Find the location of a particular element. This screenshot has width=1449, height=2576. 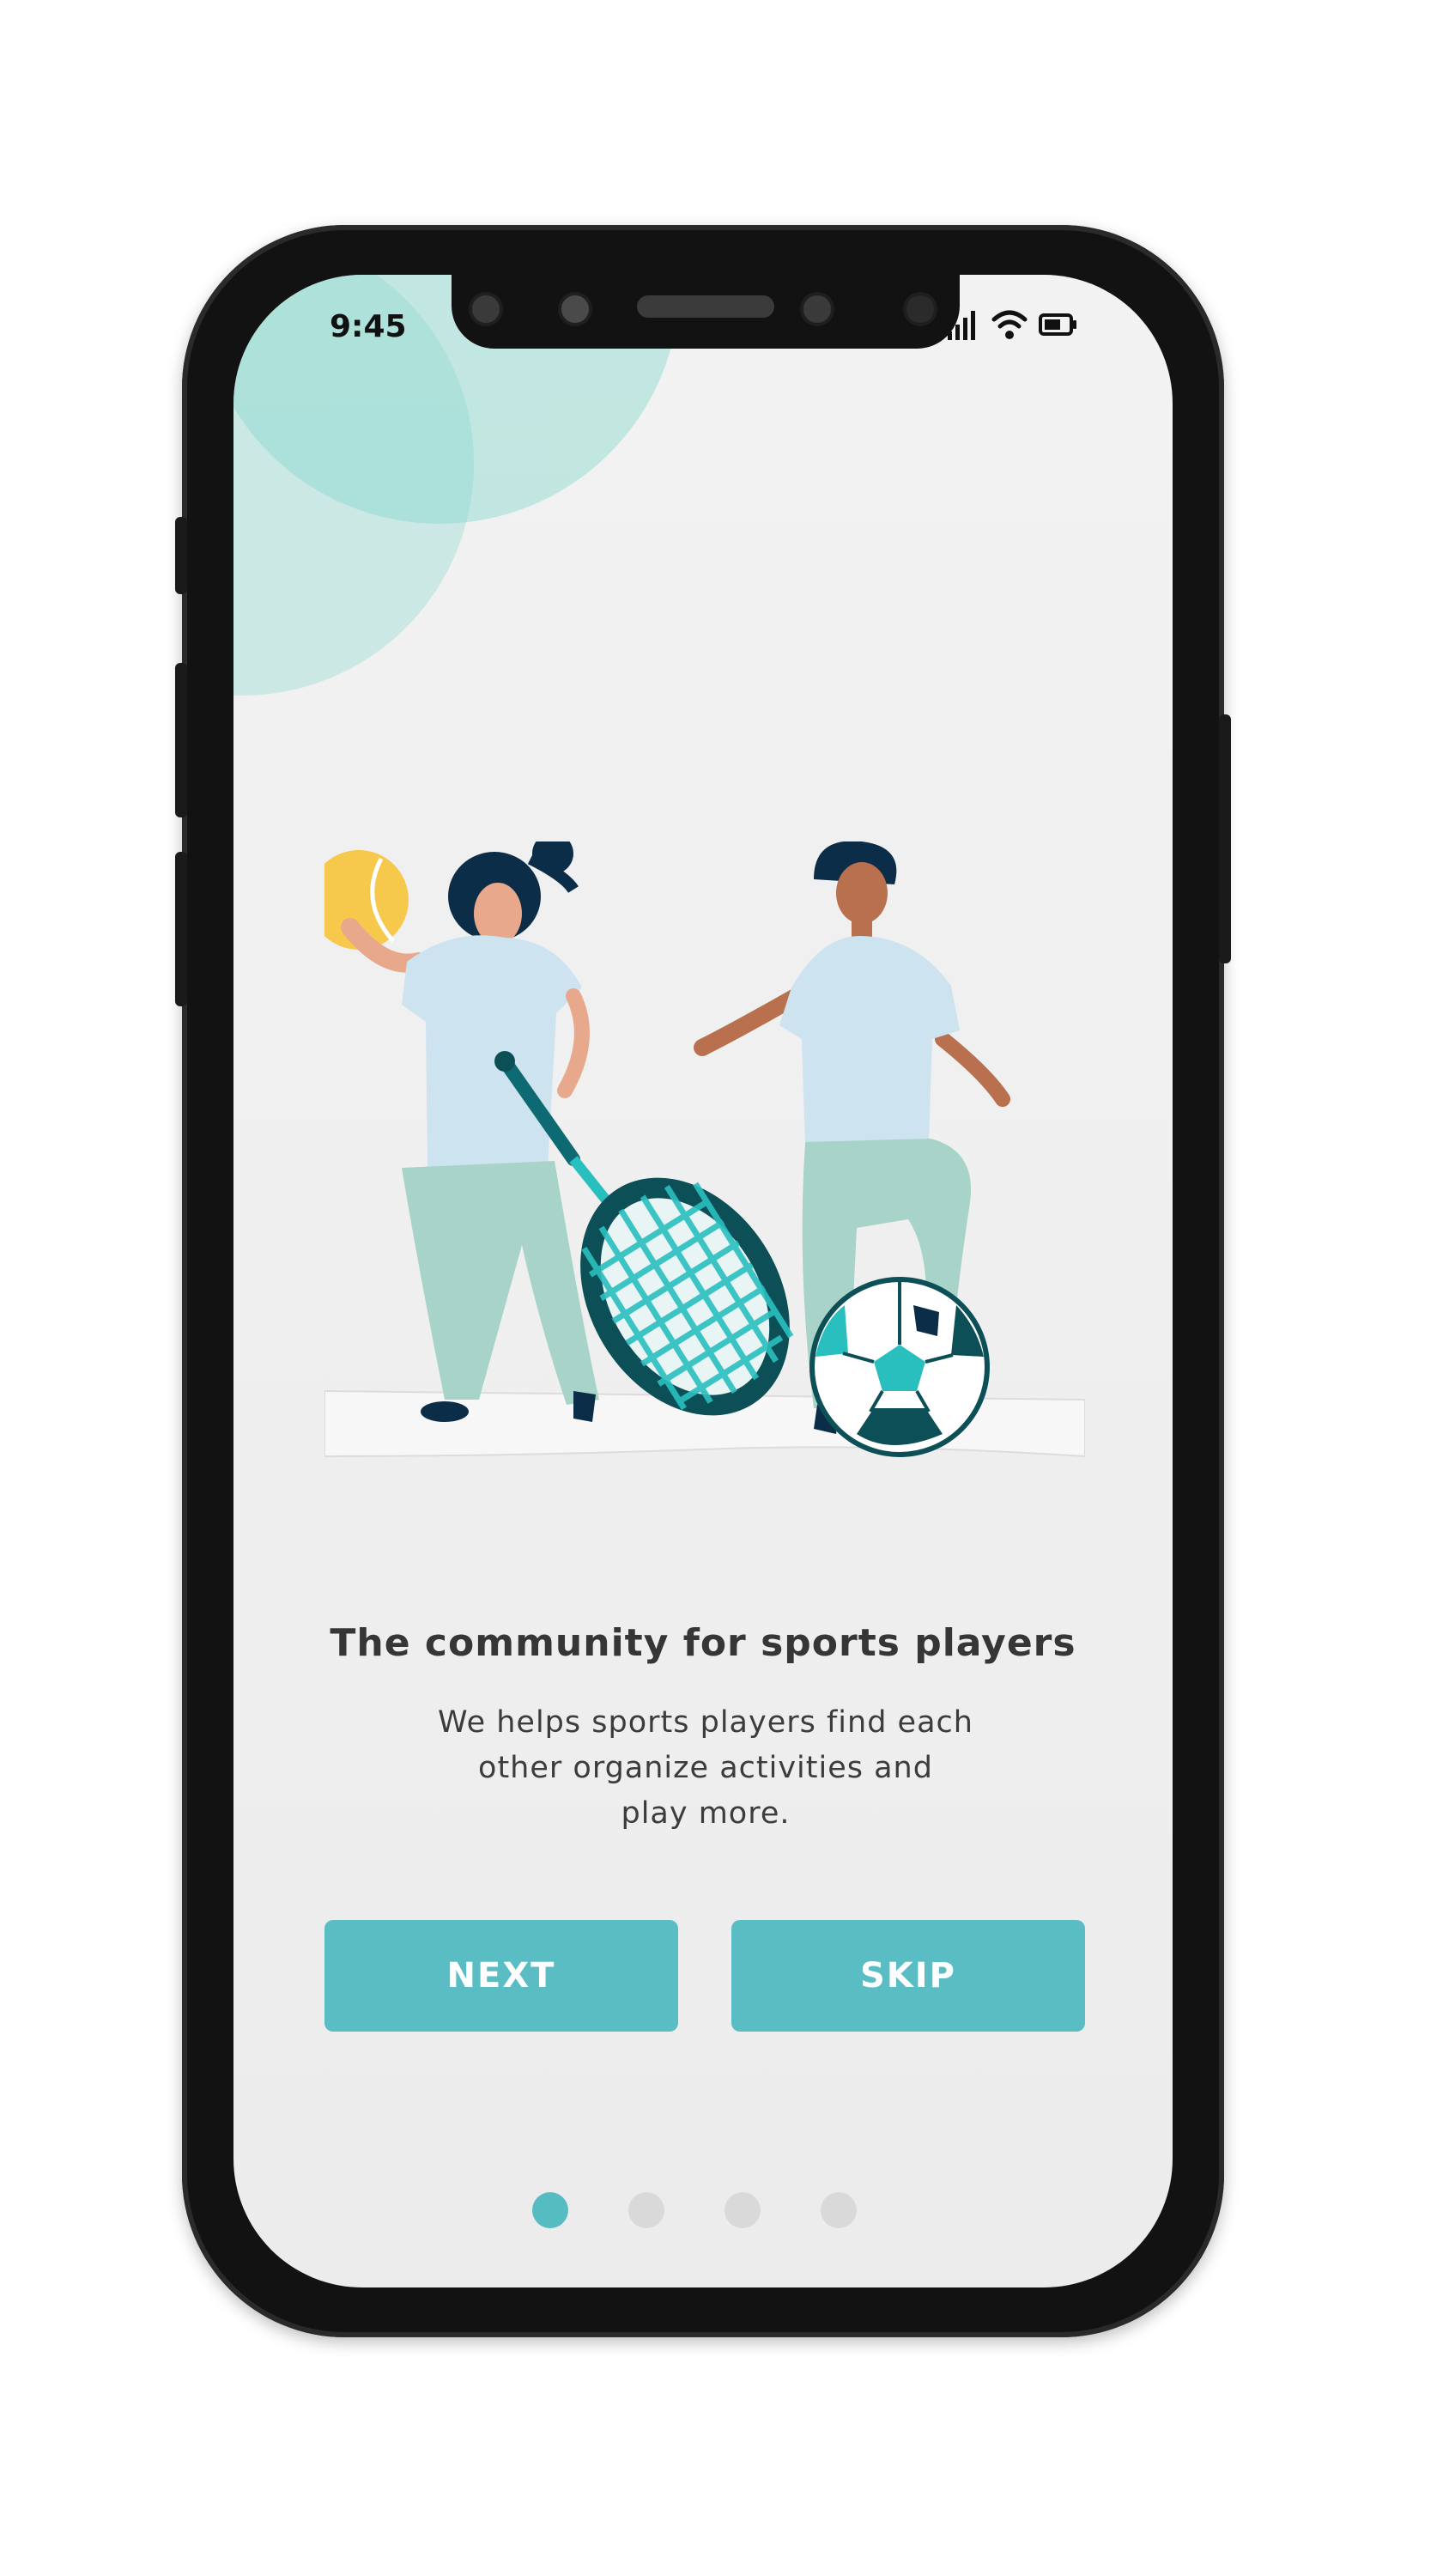

description-line: other organize activities and is located at coordinates (705, 1768).